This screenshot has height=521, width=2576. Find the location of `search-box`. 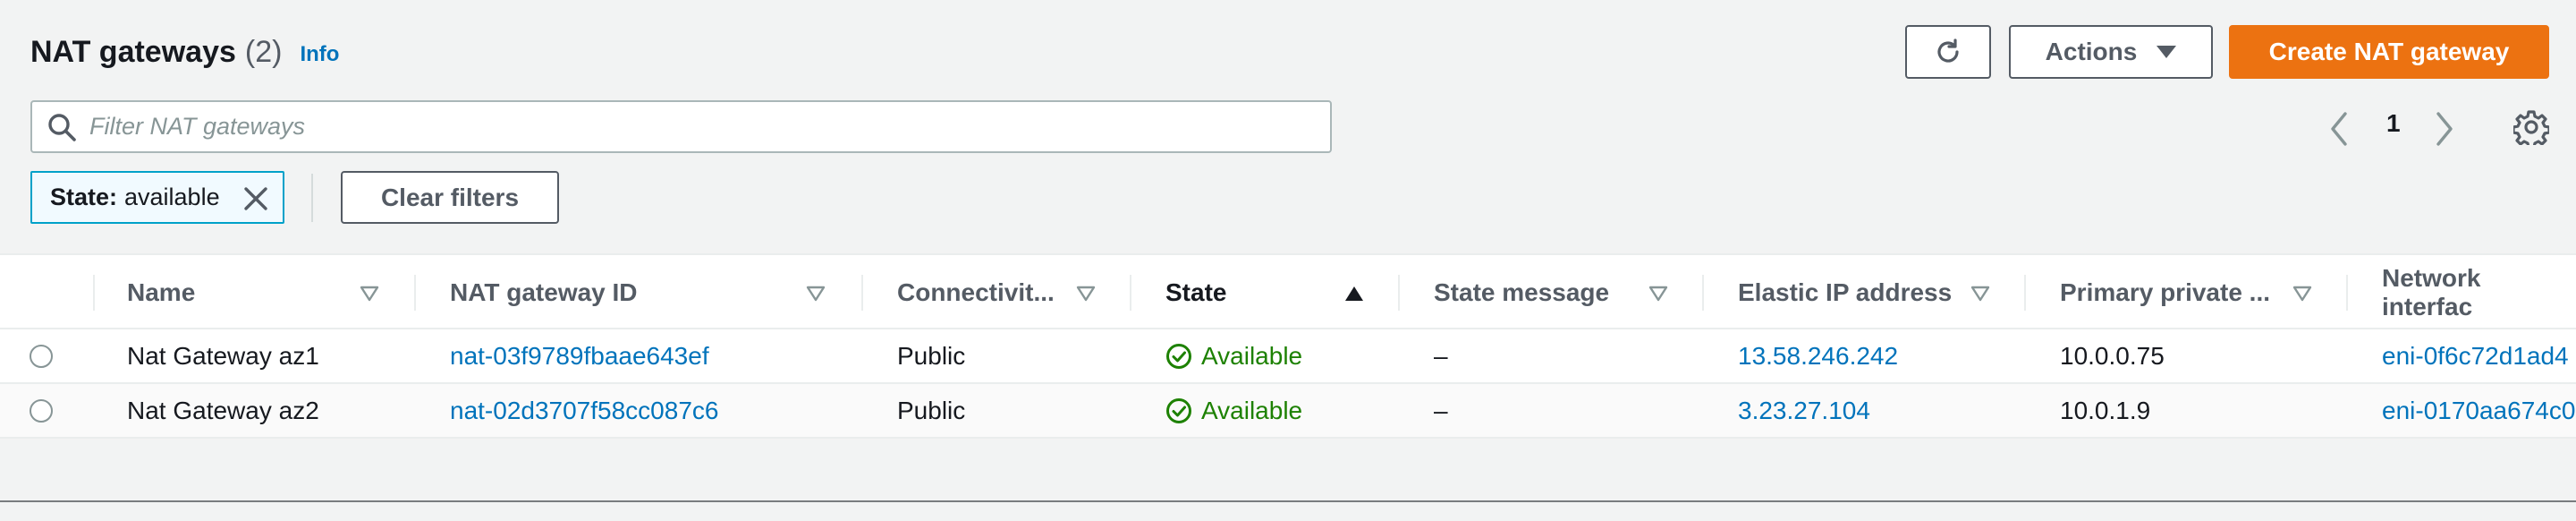

search-box is located at coordinates (681, 126).